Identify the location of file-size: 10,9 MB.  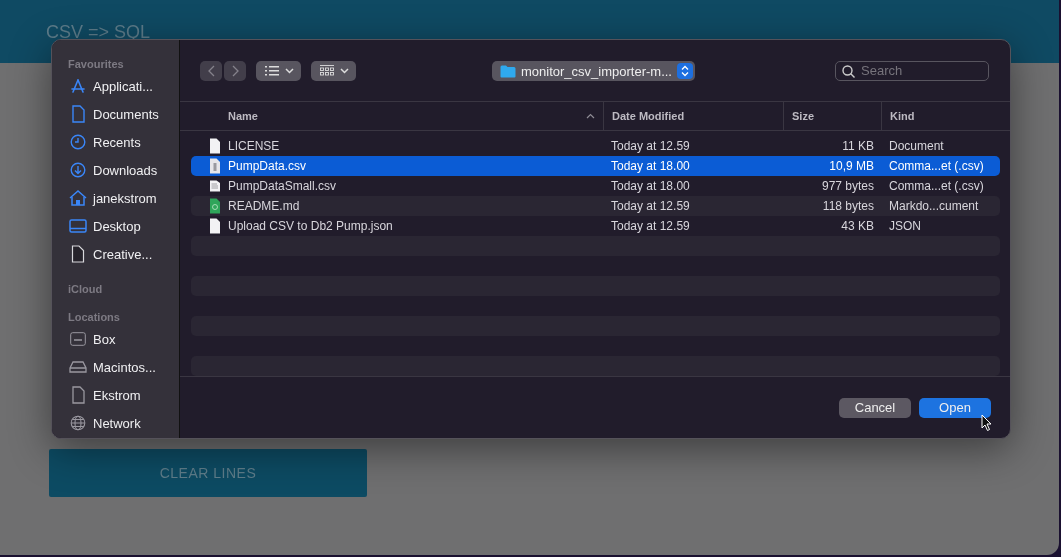
(851, 166).